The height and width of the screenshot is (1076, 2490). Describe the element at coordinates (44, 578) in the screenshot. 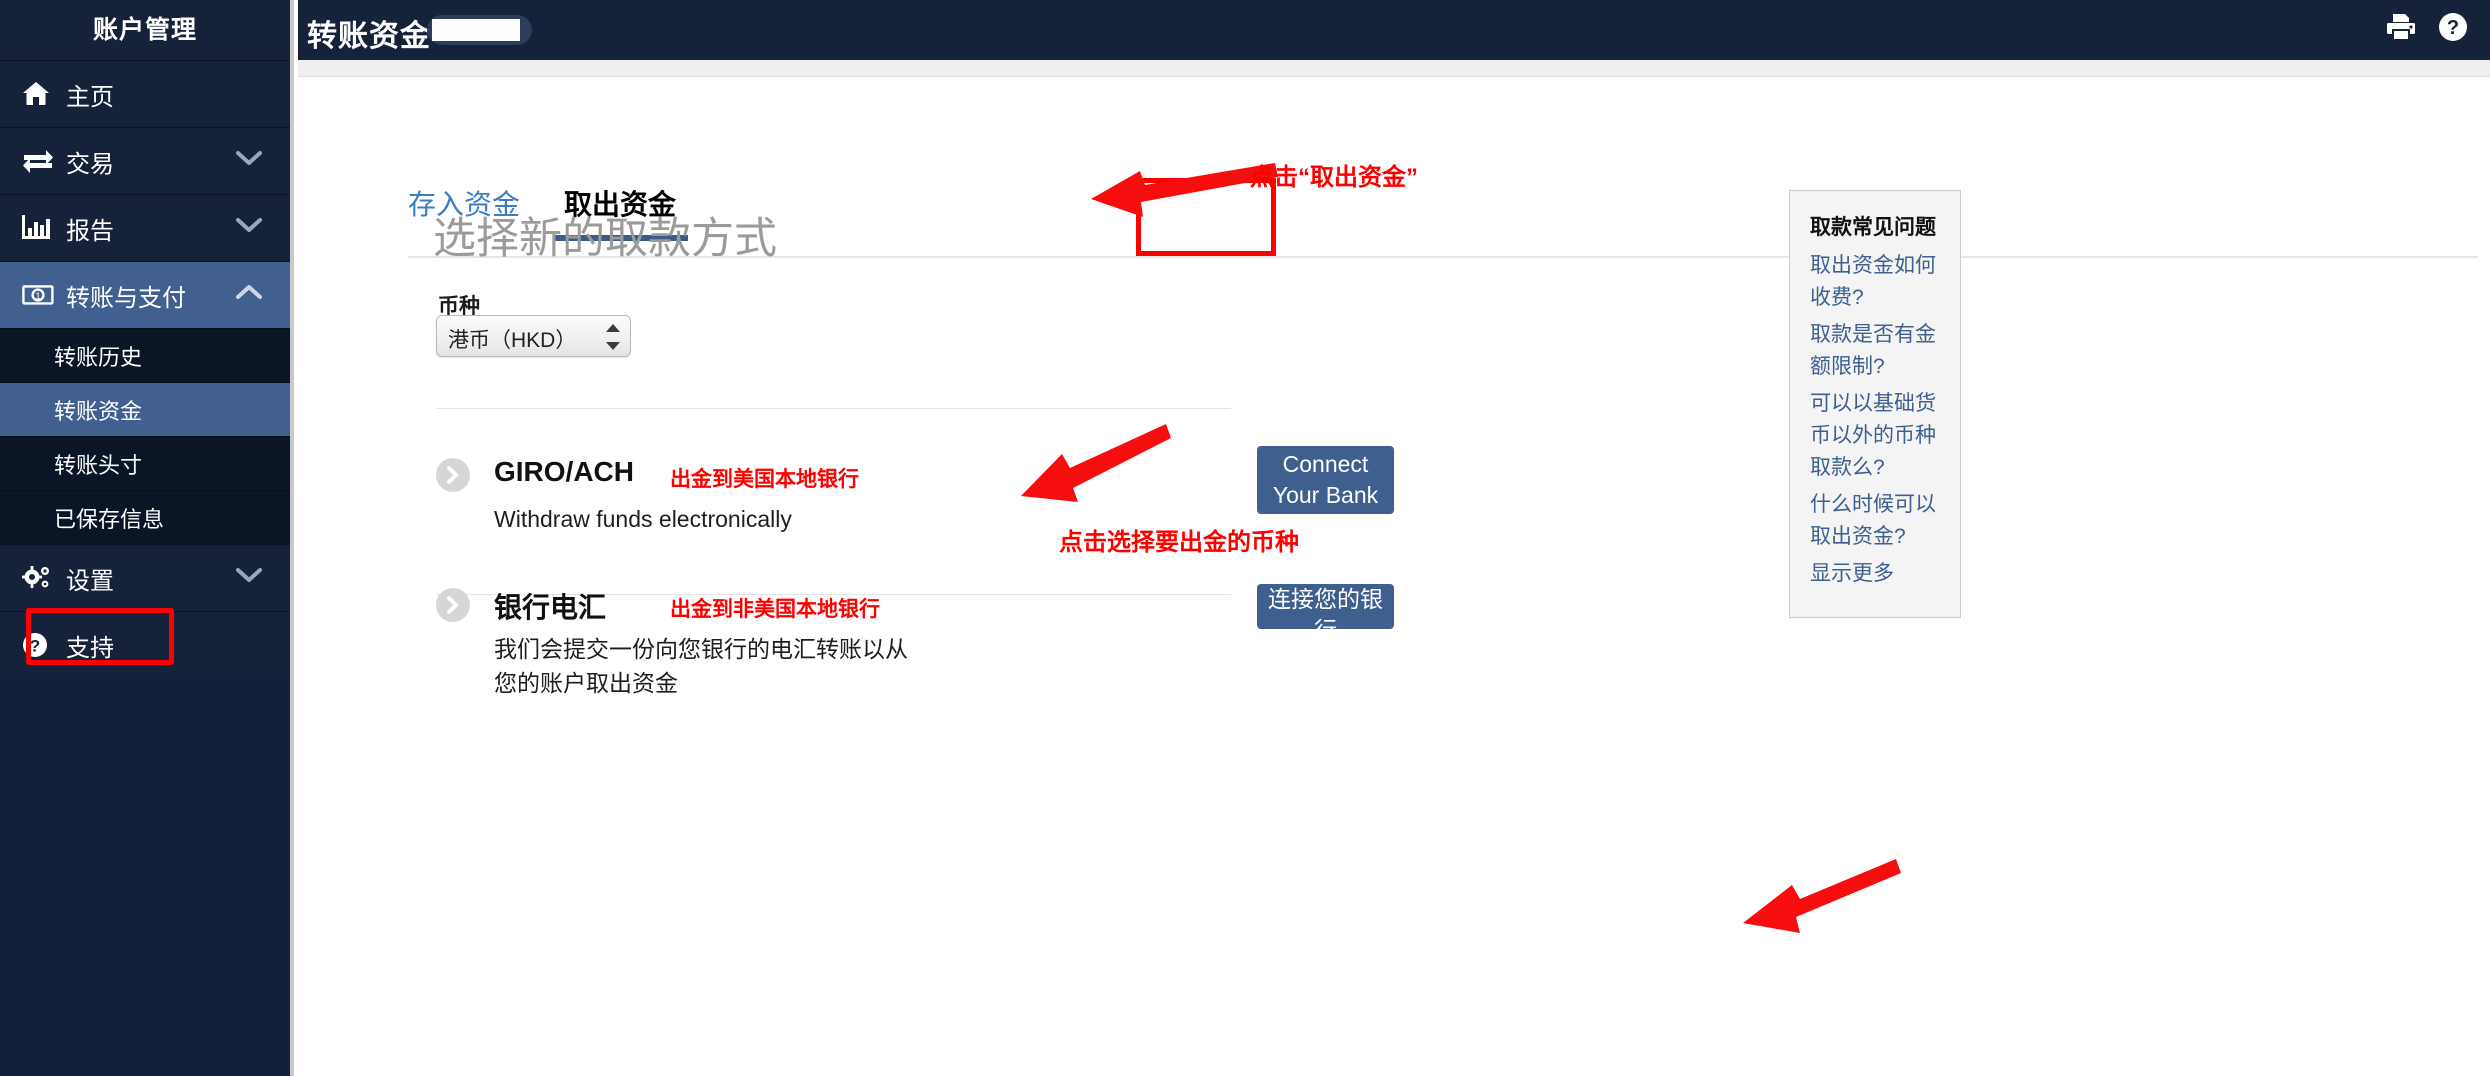

I see `gears-icon` at that location.